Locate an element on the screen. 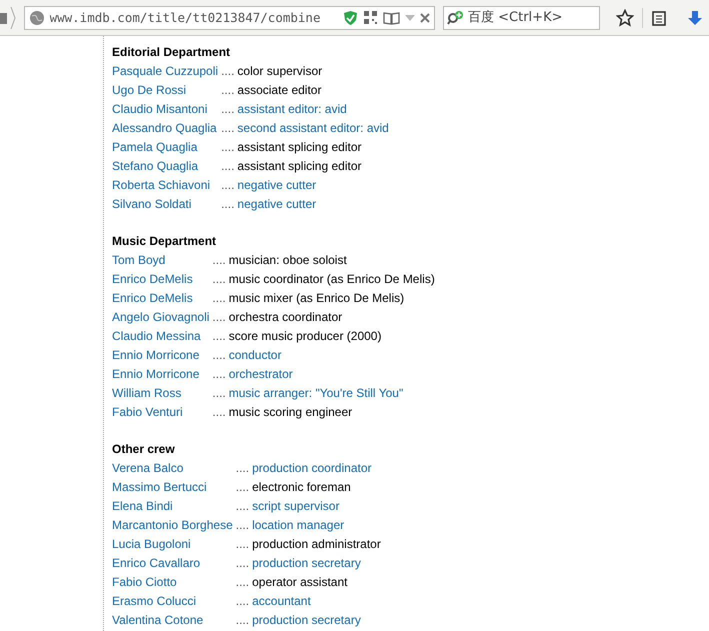 Image resolution: width=709 pixels, height=631 pixels. person-link: Verena Balco is located at coordinates (174, 468).